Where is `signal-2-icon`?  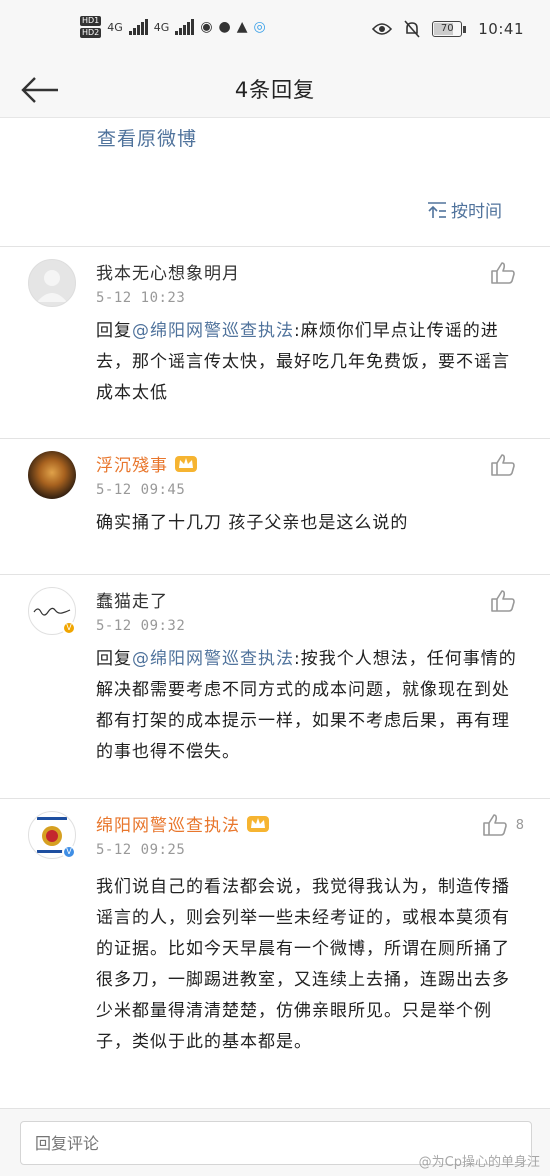
signal-2-icon is located at coordinates (185, 27).